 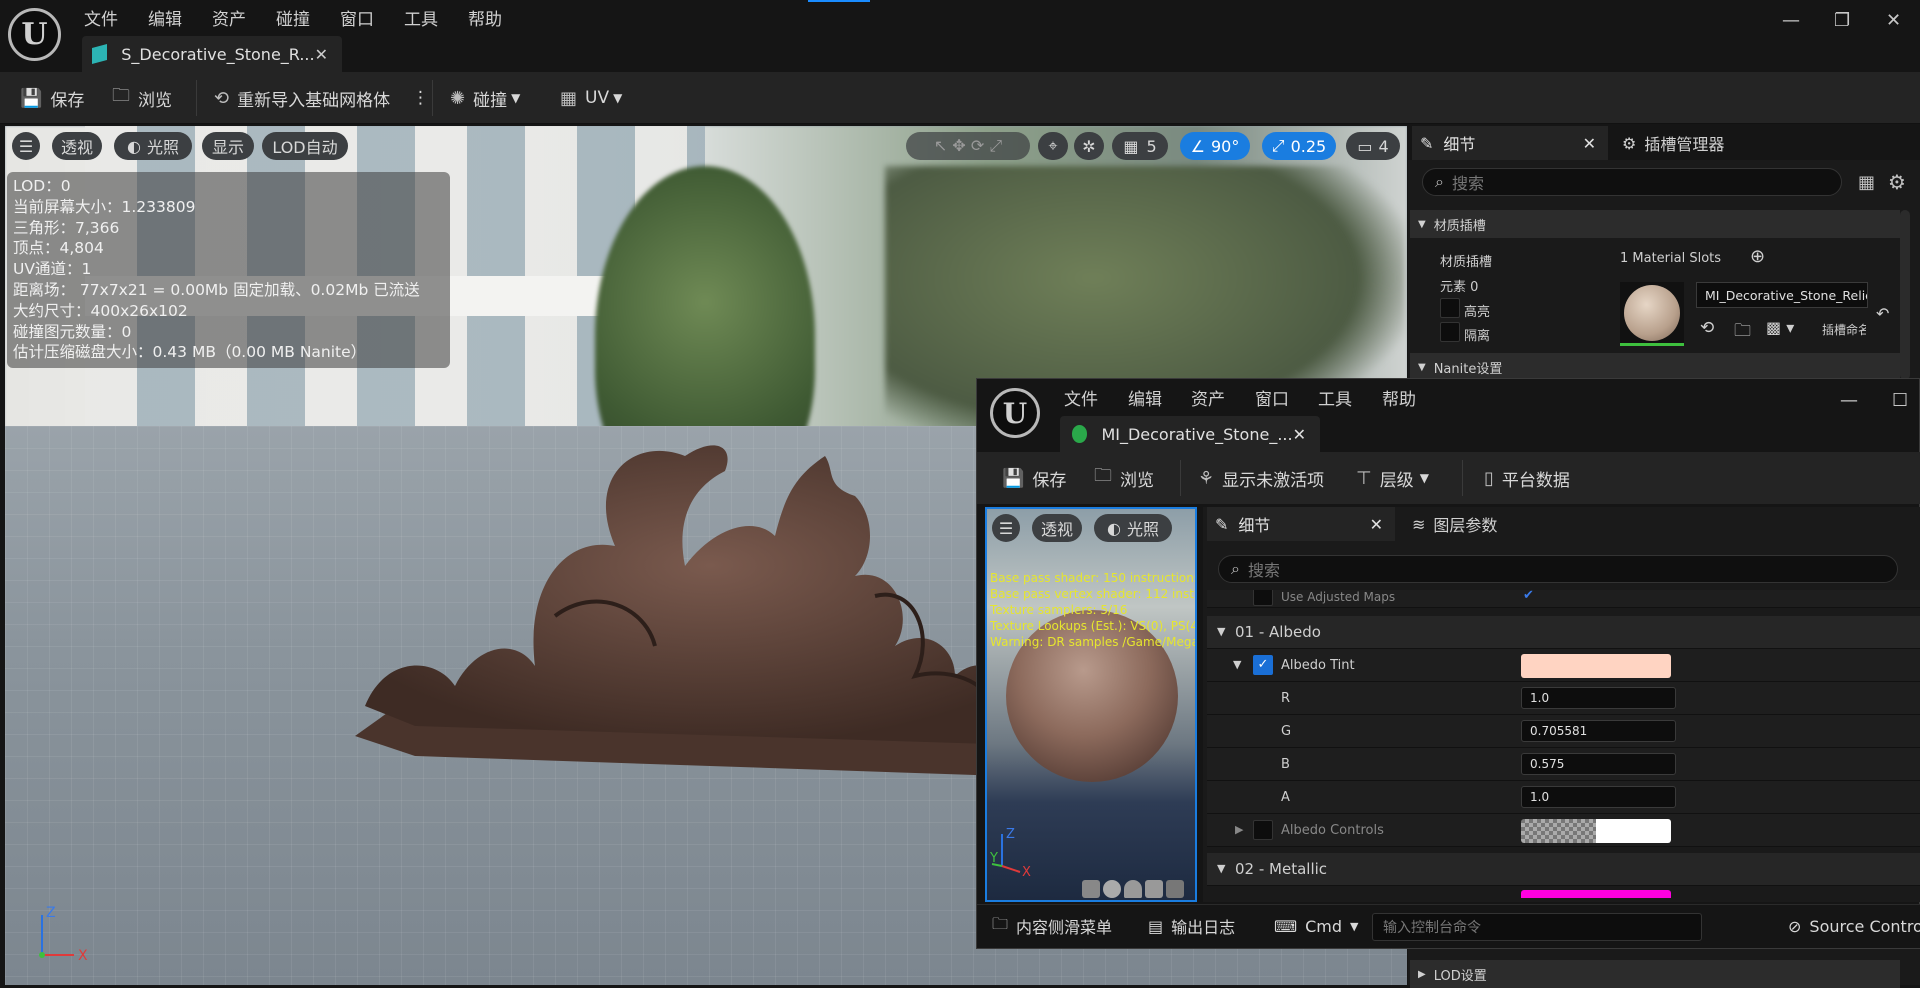 What do you see at coordinates (1316, 926) in the screenshot?
I see `cmd-dropdown: ⌨ Cmd ▼` at bounding box center [1316, 926].